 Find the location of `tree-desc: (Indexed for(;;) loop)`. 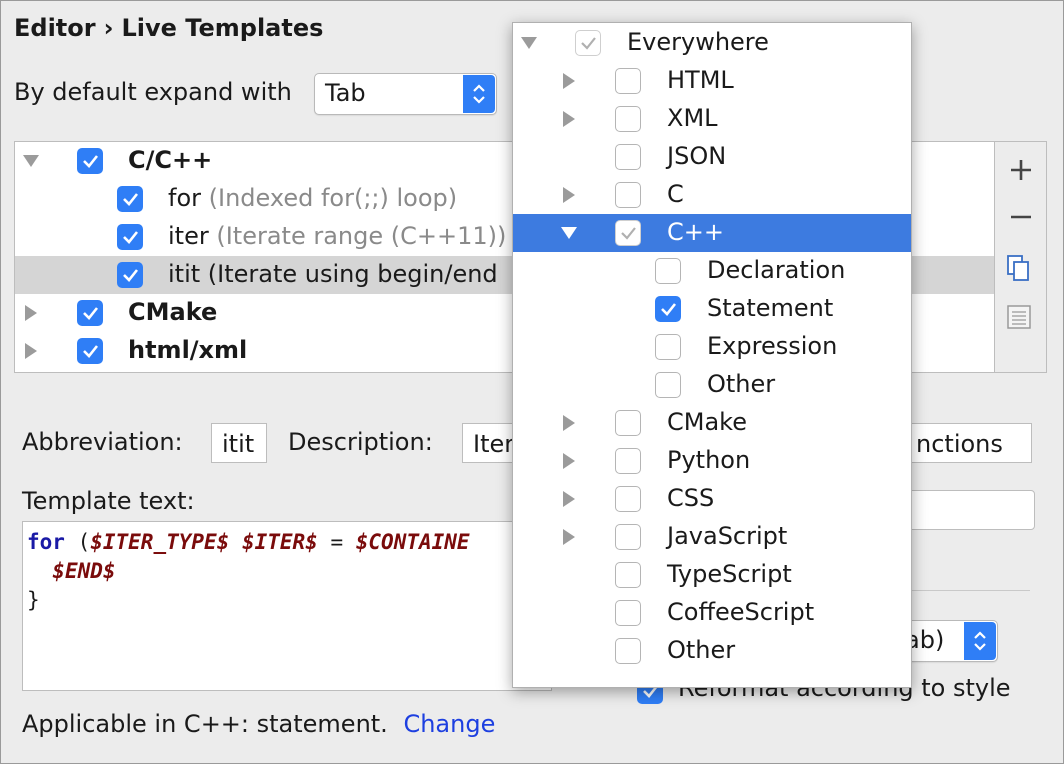

tree-desc: (Indexed for(;;) loop) is located at coordinates (333, 198).